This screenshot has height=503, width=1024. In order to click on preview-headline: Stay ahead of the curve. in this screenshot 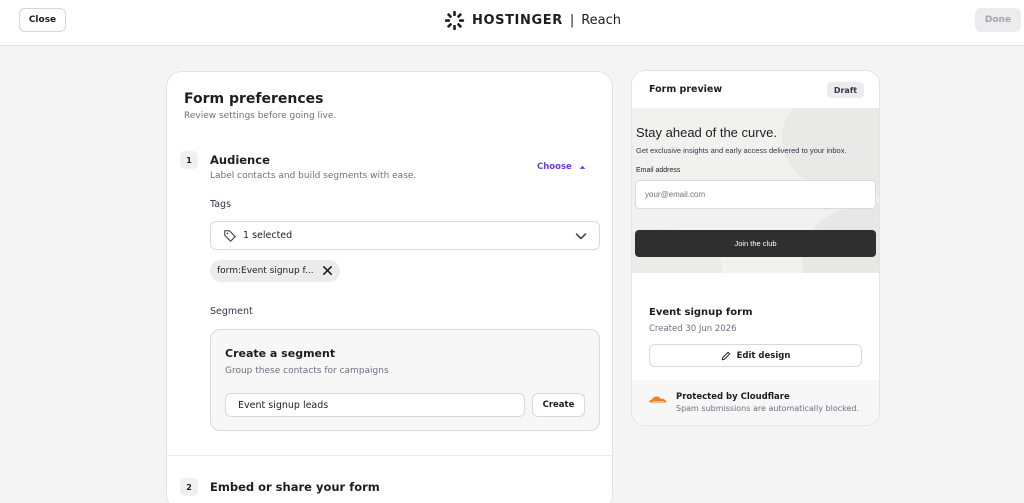, I will do `click(706, 132)`.